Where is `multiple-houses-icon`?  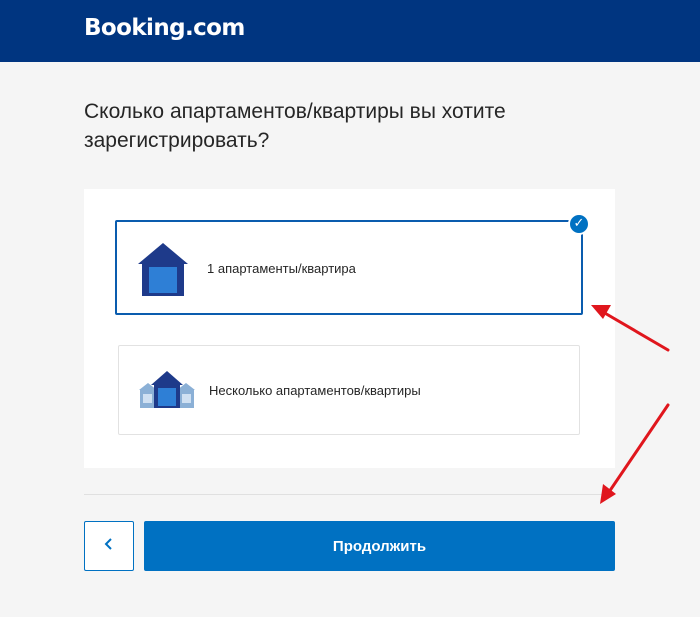
multiple-houses-icon is located at coordinates (167, 391).